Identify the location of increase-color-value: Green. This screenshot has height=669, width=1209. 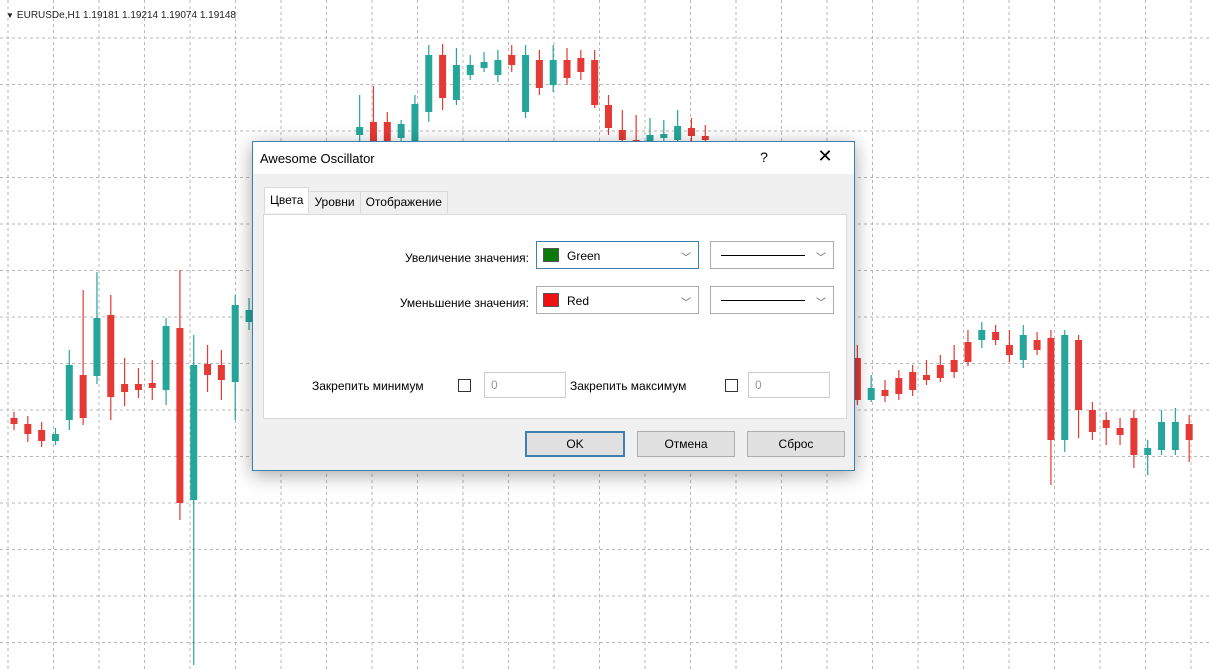
(584, 256).